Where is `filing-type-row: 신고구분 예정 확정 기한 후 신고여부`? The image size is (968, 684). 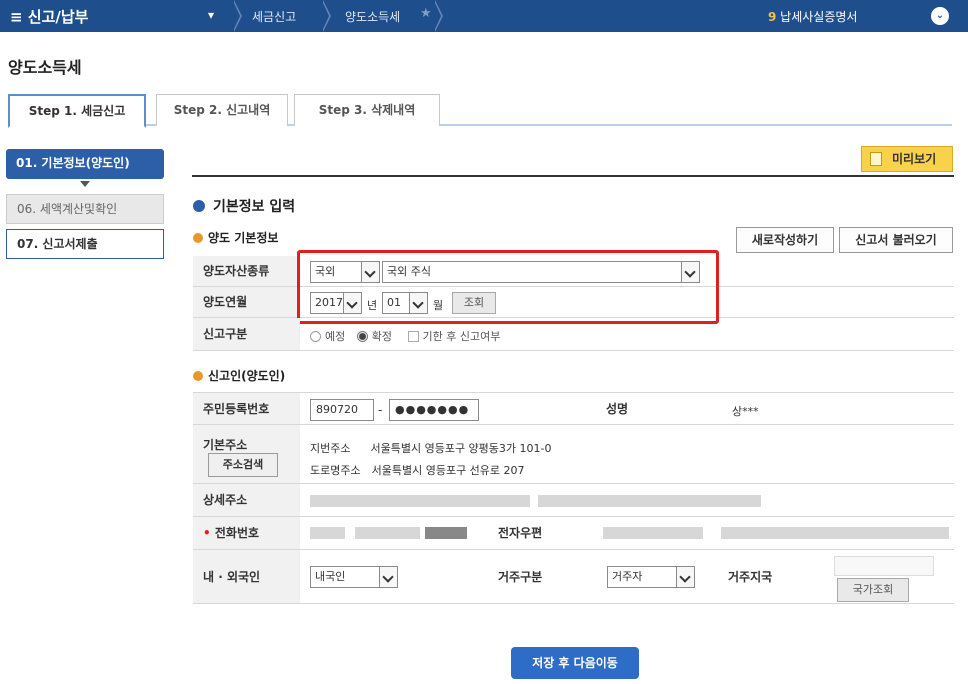 filing-type-row: 신고구분 예정 확정 기한 후 신고여부 is located at coordinates (573, 334).